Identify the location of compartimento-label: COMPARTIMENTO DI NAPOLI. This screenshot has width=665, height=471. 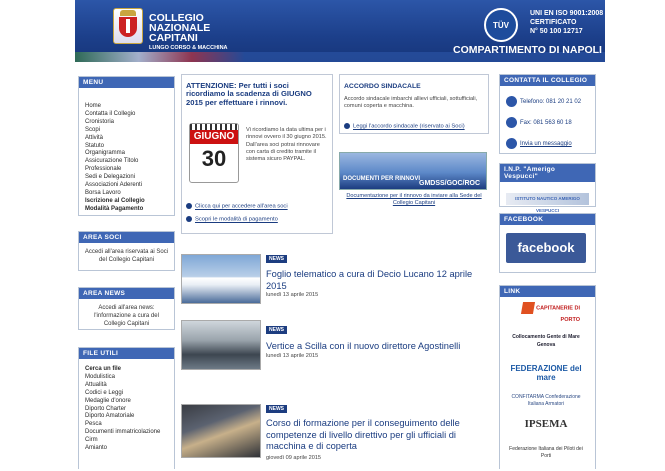
(527, 50).